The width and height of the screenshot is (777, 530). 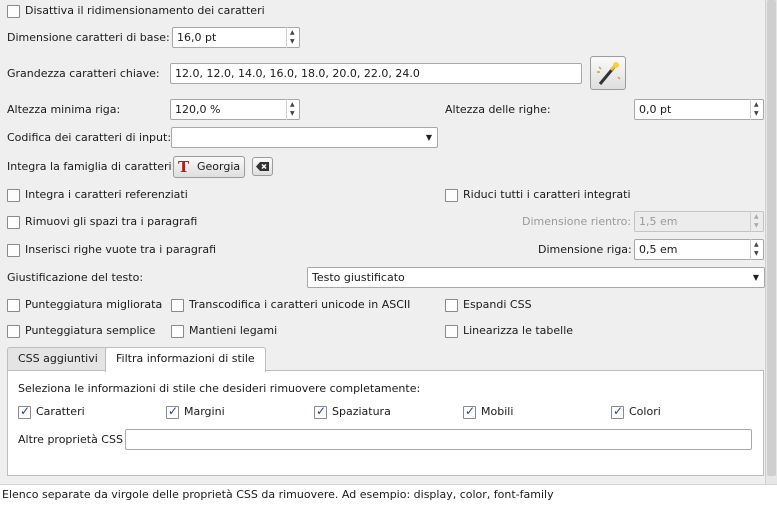 What do you see at coordinates (577, 221) in the screenshot?
I see `indent-size-label: Dimensione rientro:` at bounding box center [577, 221].